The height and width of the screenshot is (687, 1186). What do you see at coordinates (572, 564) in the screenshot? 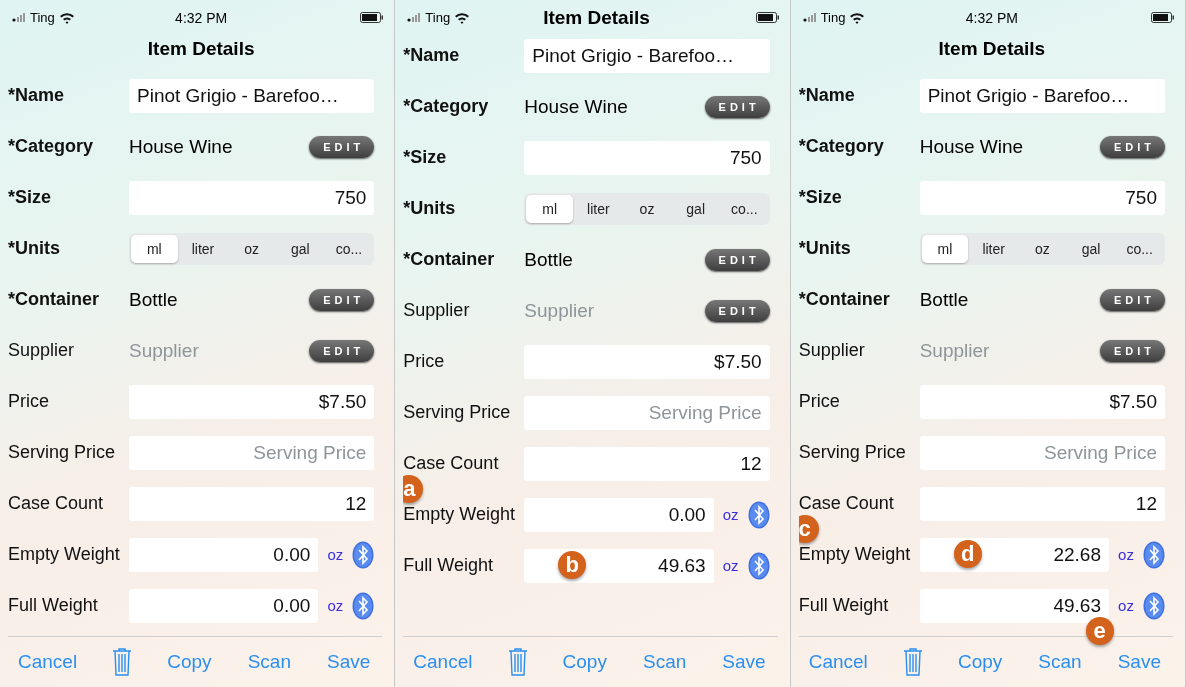
I see `annotation-badge: b` at bounding box center [572, 564].